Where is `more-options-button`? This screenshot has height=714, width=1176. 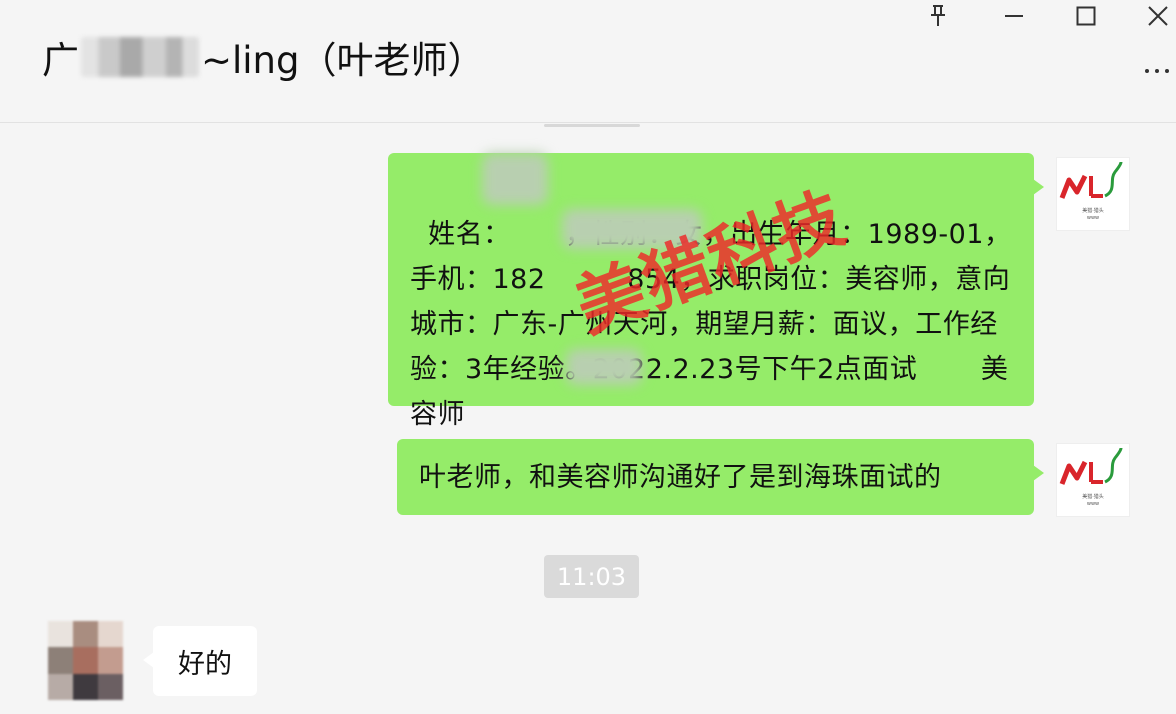 more-options-button is located at coordinates (1157, 71).